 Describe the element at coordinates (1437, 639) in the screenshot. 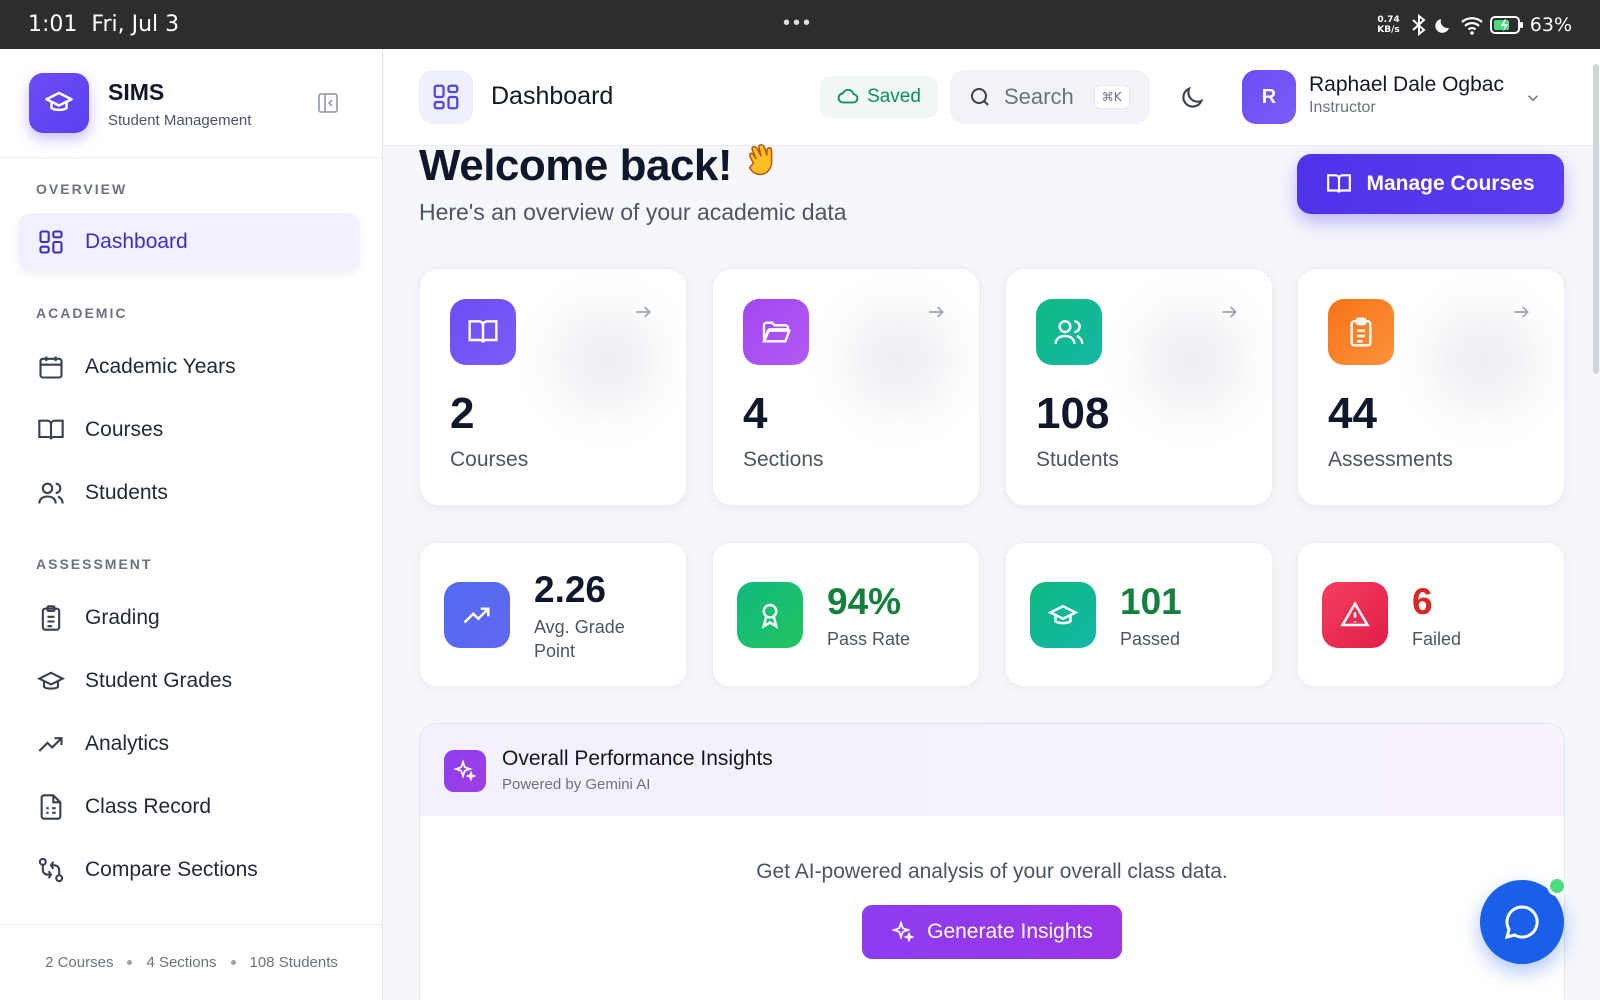

I see `metric-label: Failed` at that location.